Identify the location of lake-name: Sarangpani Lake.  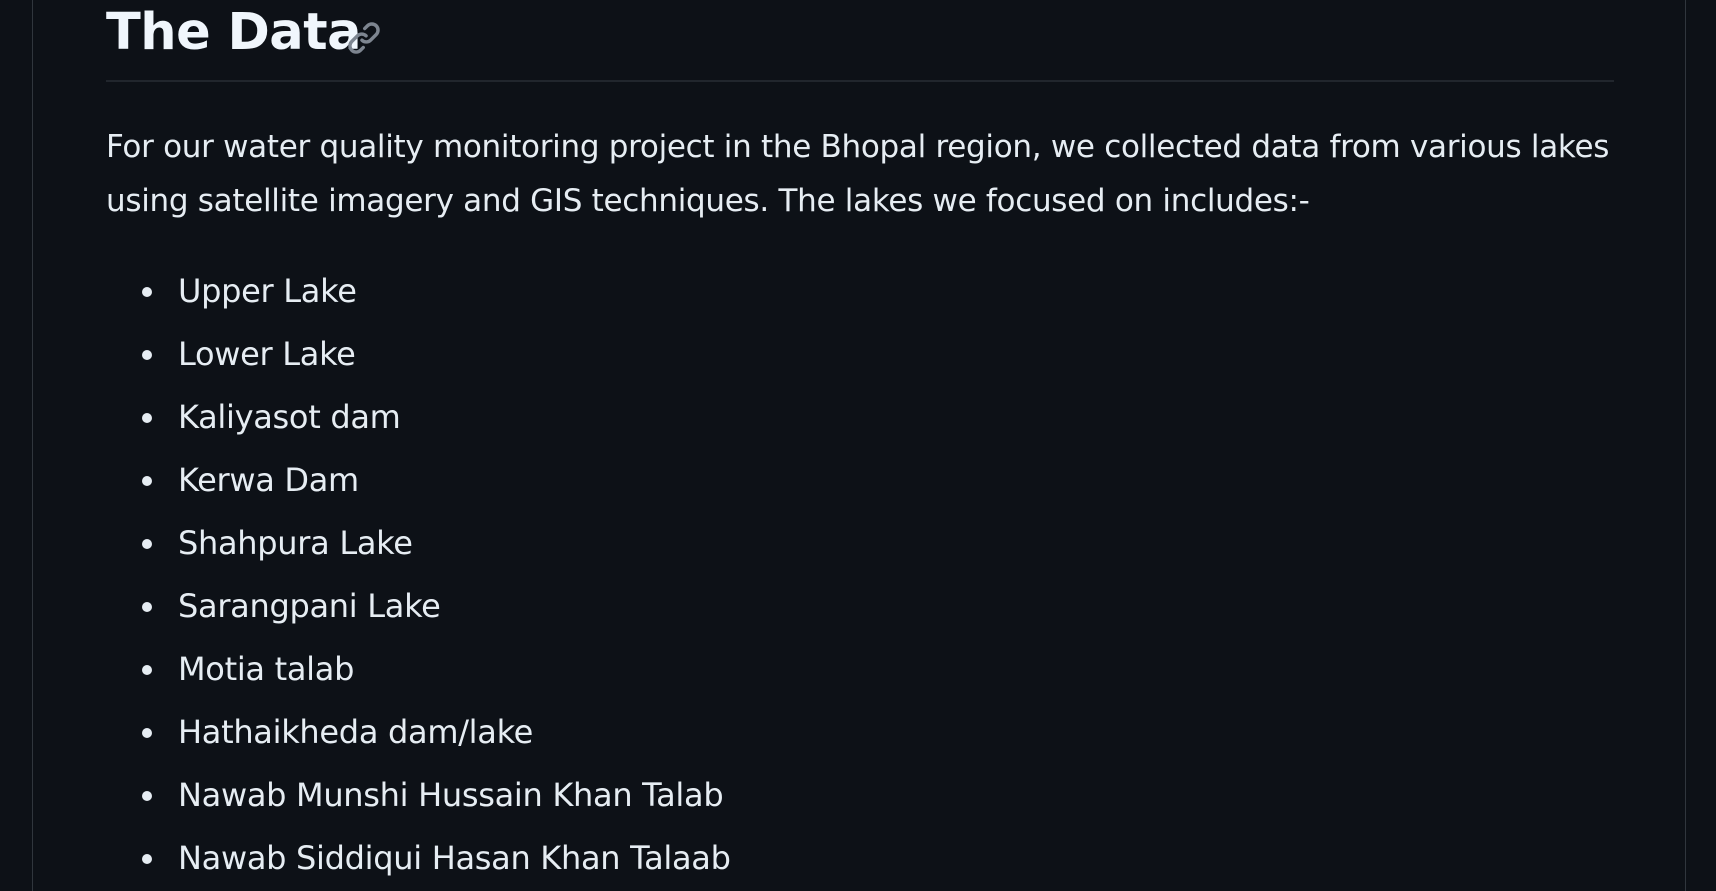
(309, 606).